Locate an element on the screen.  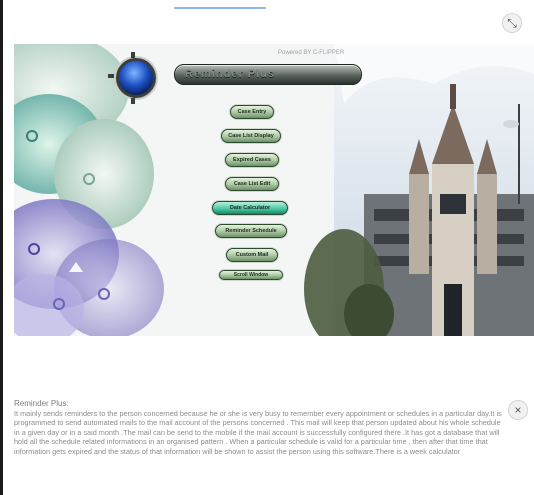
case-list-display-button: Case List Display is located at coordinates (251, 136).